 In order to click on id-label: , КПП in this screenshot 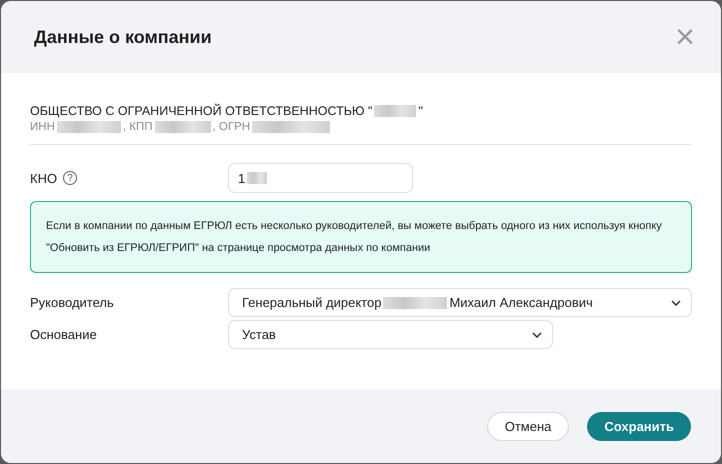, I will do `click(137, 127)`.